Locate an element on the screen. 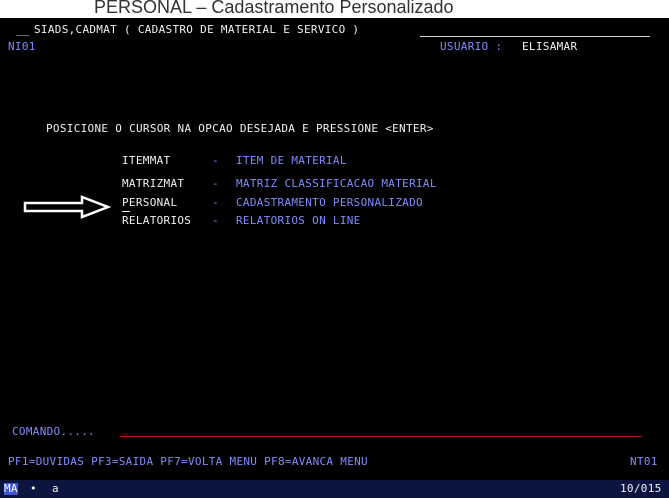 Image resolution: width=669 pixels, height=498 pixels. title-underline is located at coordinates (535, 36).